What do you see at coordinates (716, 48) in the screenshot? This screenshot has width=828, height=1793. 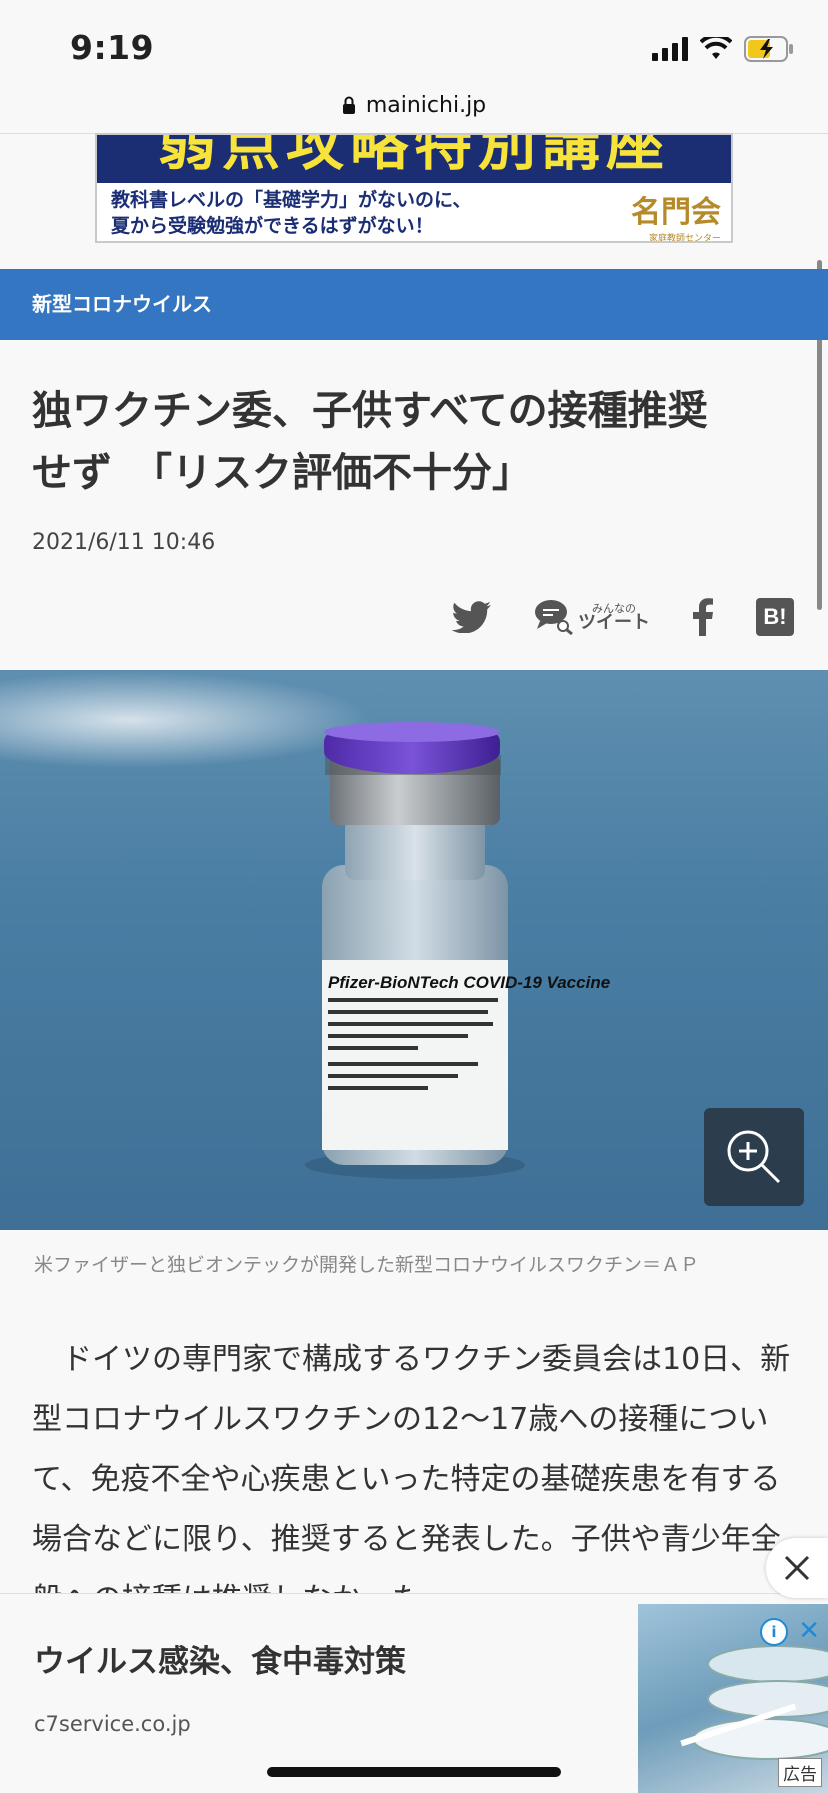 I see `wifi-icon` at bounding box center [716, 48].